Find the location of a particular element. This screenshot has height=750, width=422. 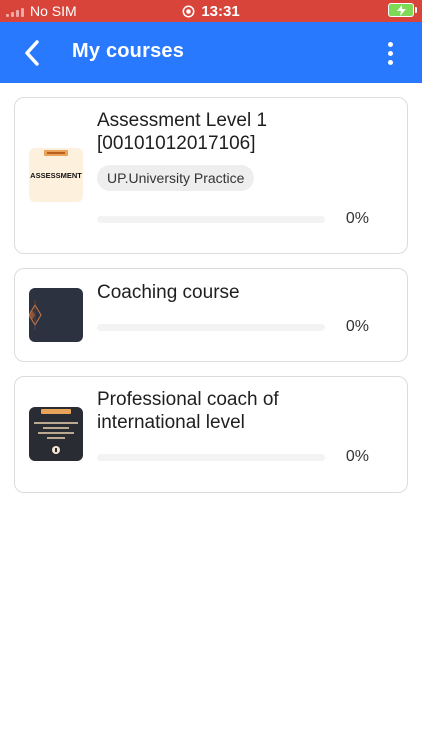

course-title-line1: Assessment Level 1 is located at coordinates (182, 120).